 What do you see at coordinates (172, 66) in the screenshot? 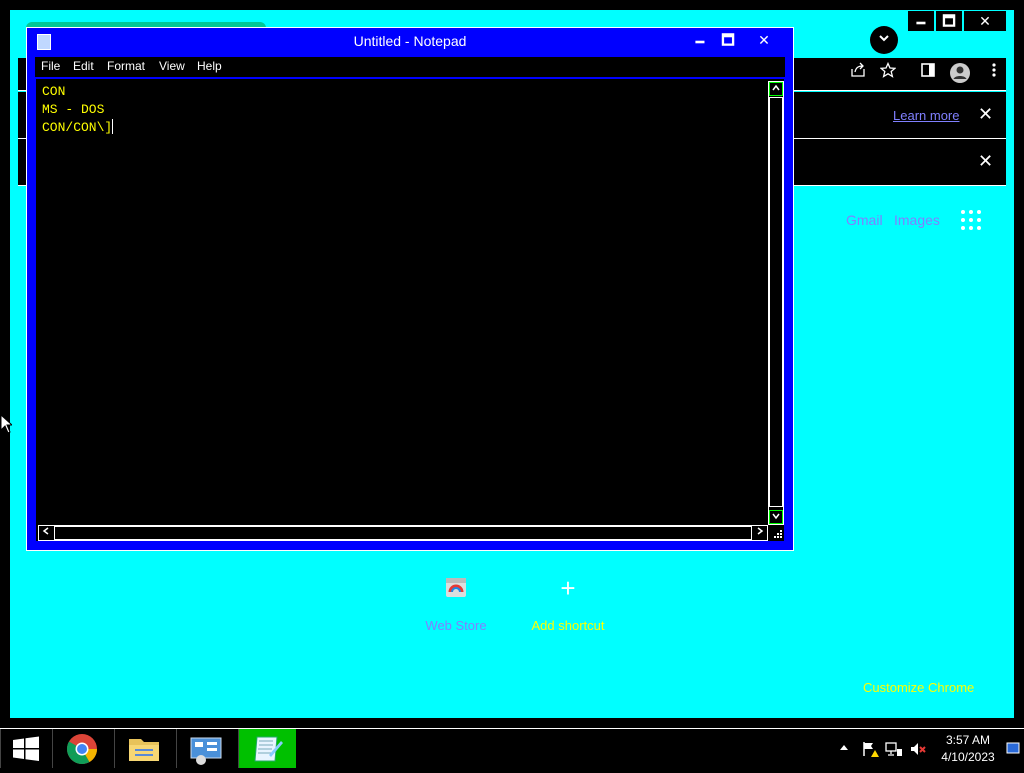
I see `menu-view: View` at bounding box center [172, 66].